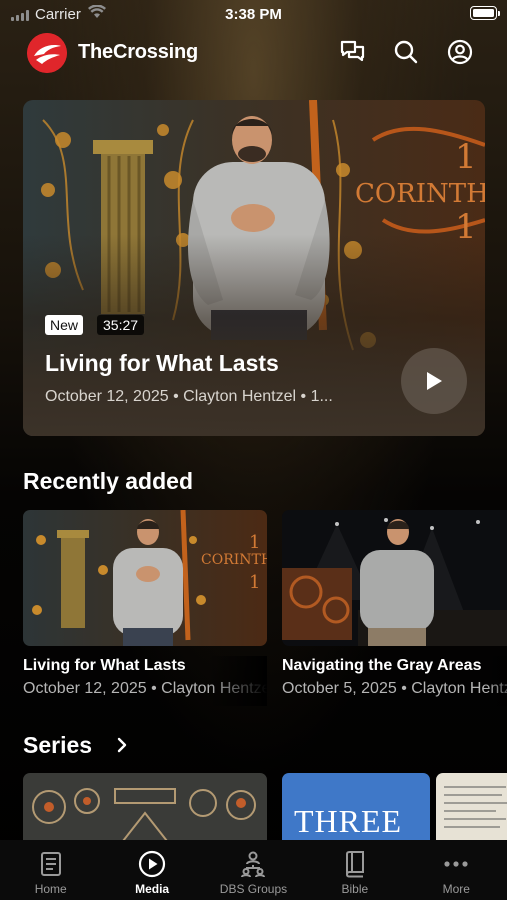 This screenshot has width=507, height=900. Describe the element at coordinates (47, 53) in the screenshot. I see `app-logo` at that location.